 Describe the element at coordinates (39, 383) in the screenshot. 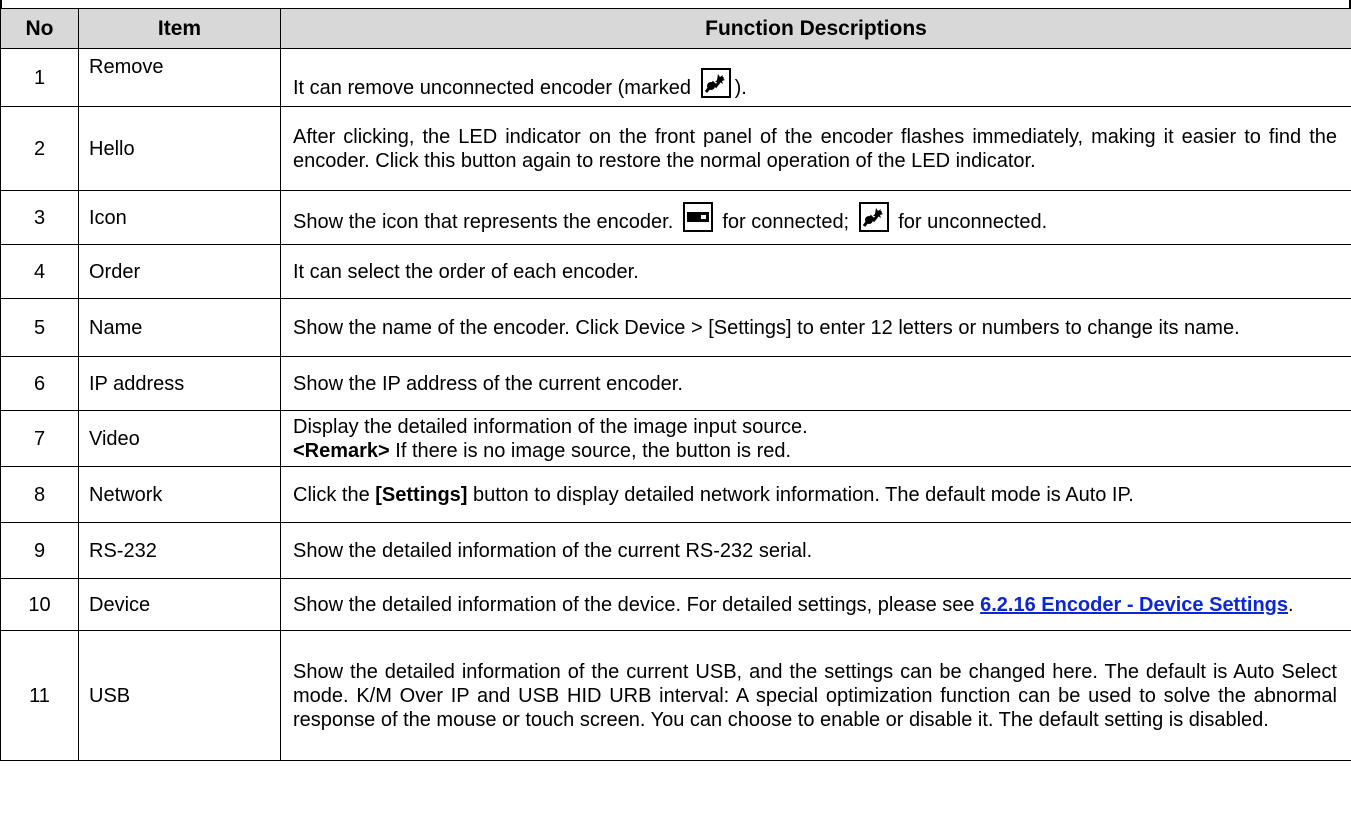

I see `row-number: 6` at that location.